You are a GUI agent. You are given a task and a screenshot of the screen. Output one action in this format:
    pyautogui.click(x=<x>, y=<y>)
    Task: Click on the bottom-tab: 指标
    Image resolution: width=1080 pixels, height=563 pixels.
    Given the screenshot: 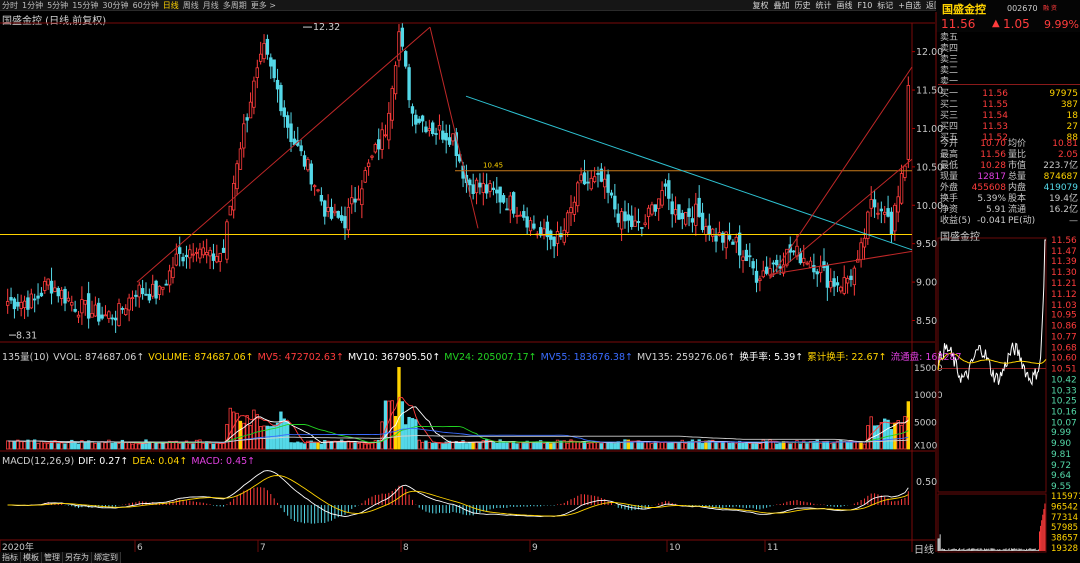 What is the action you would take?
    pyautogui.click(x=10, y=557)
    